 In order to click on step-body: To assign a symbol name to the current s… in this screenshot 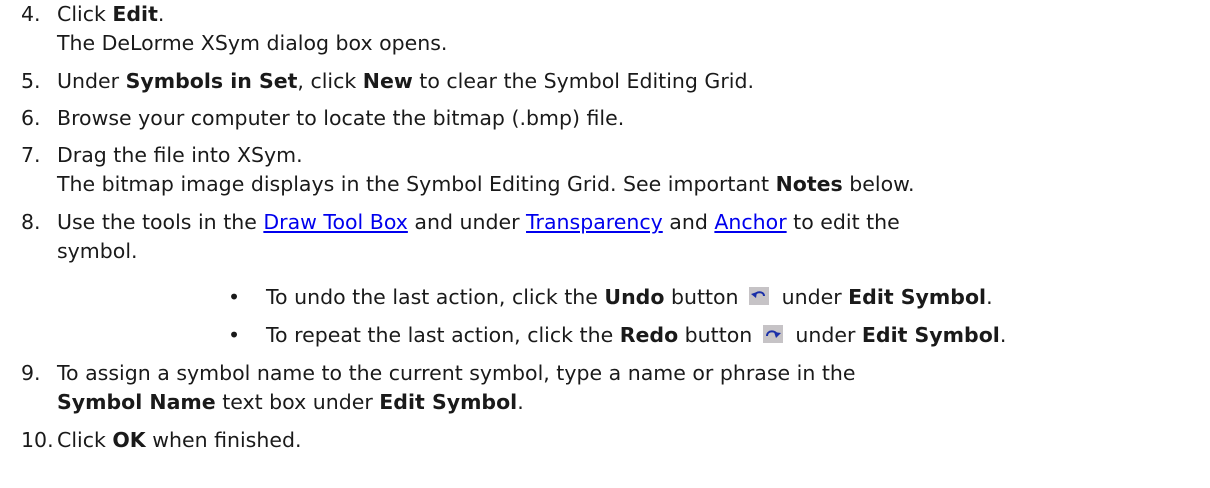, I will do `click(622, 388)`.